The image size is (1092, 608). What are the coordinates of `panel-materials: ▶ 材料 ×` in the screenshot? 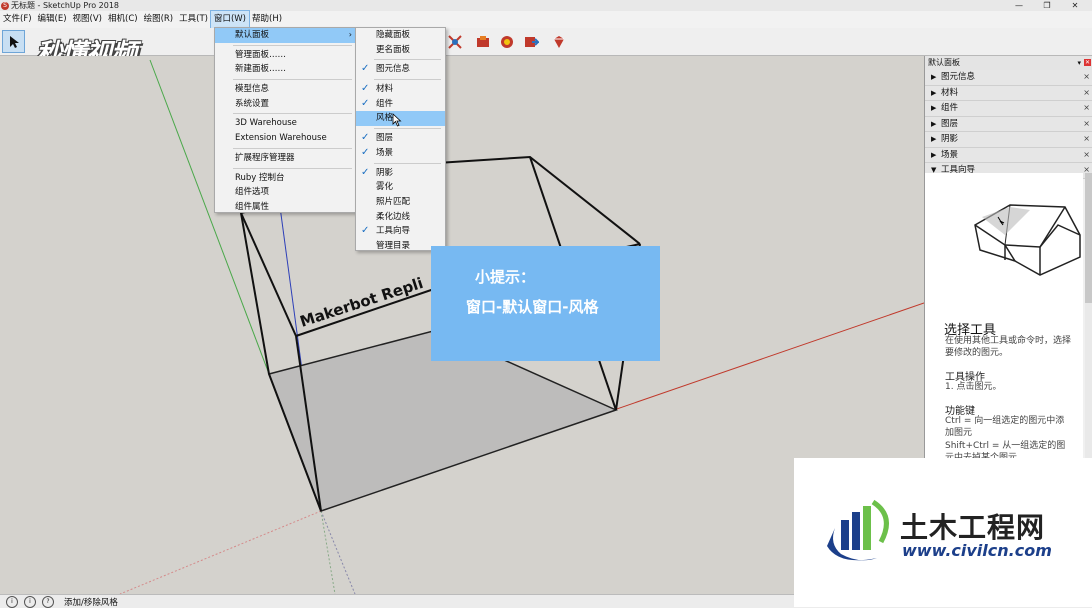 It's located at (1008, 93).